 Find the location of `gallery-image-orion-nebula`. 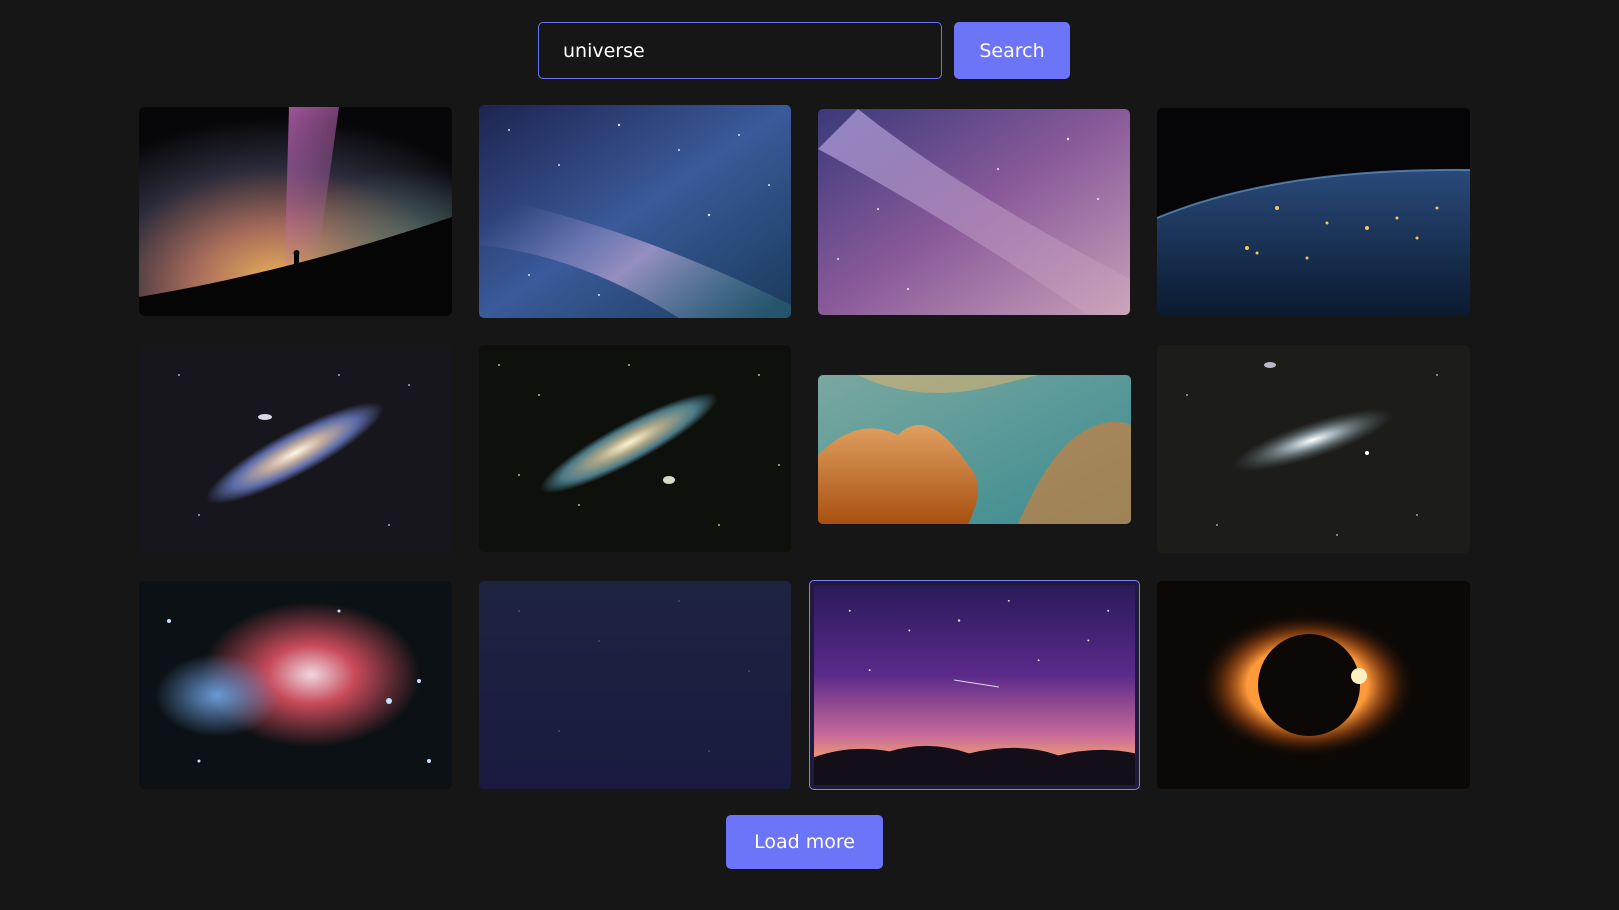

gallery-image-orion-nebula is located at coordinates (295, 685).